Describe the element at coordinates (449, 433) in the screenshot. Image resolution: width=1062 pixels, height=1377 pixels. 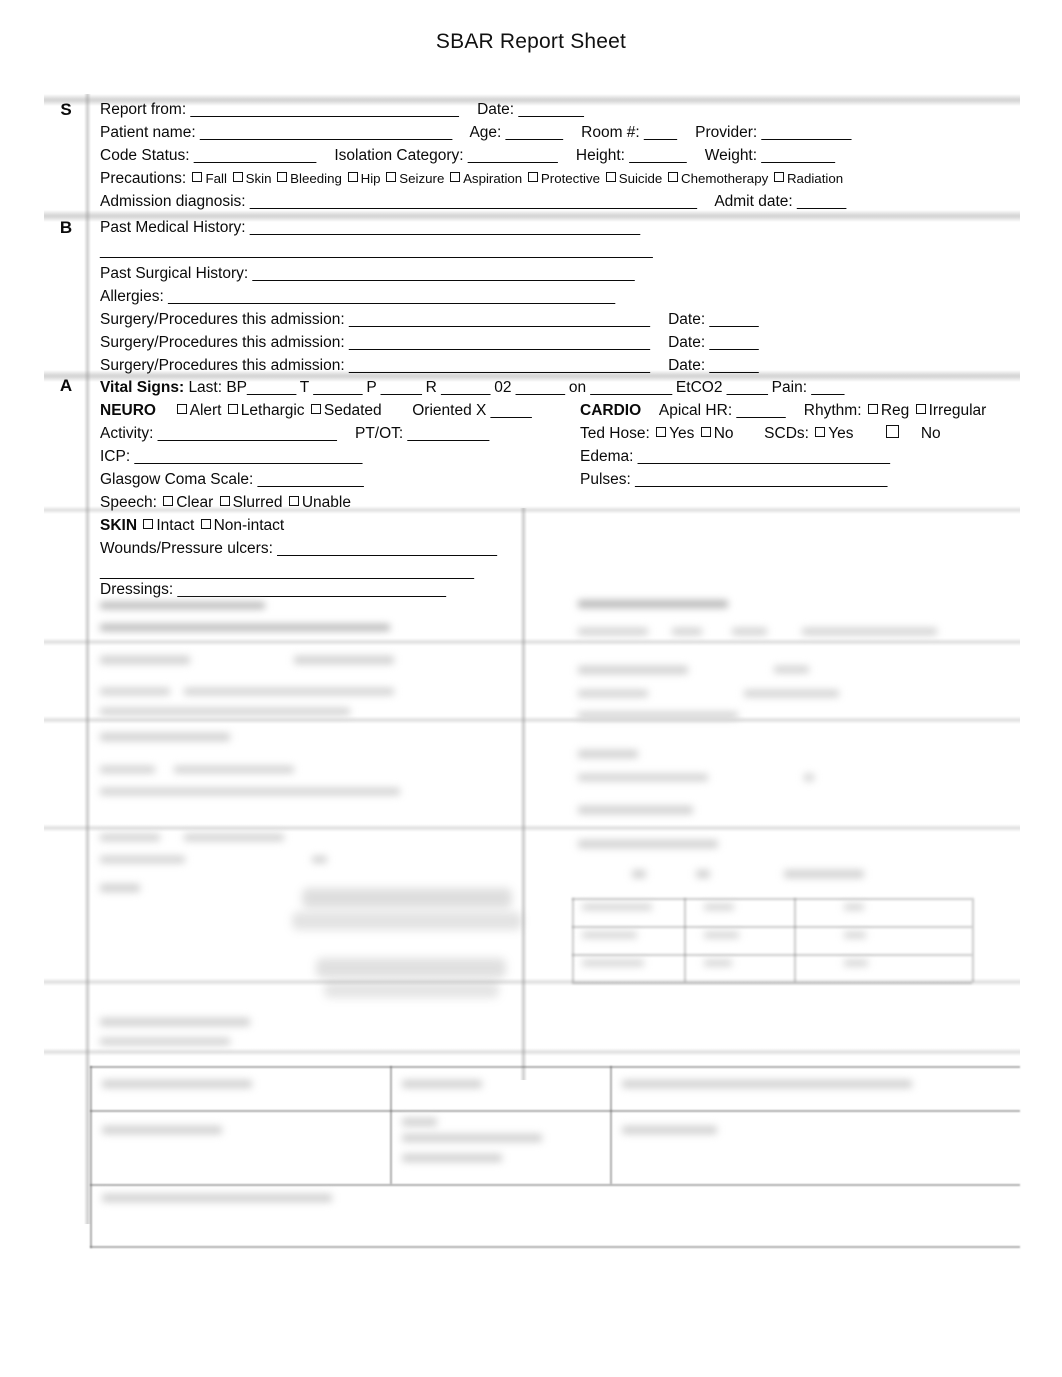
I see `pt-ot-input: __________` at that location.